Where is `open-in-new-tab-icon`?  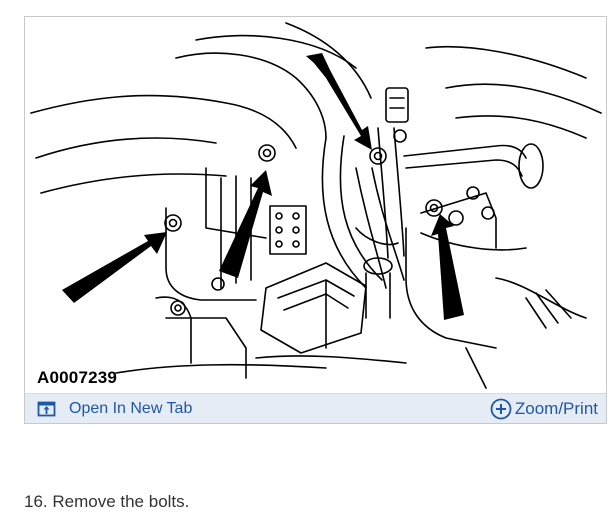
open-in-new-tab-icon is located at coordinates (46, 409).